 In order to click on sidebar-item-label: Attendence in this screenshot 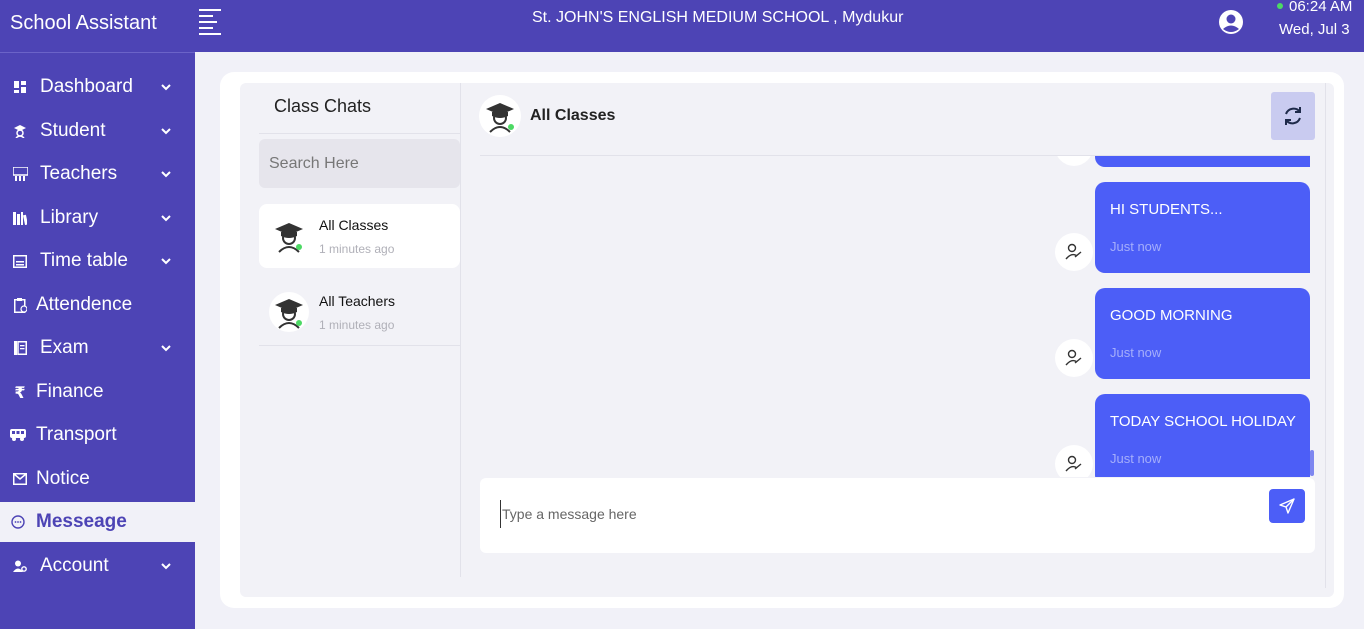, I will do `click(84, 304)`.